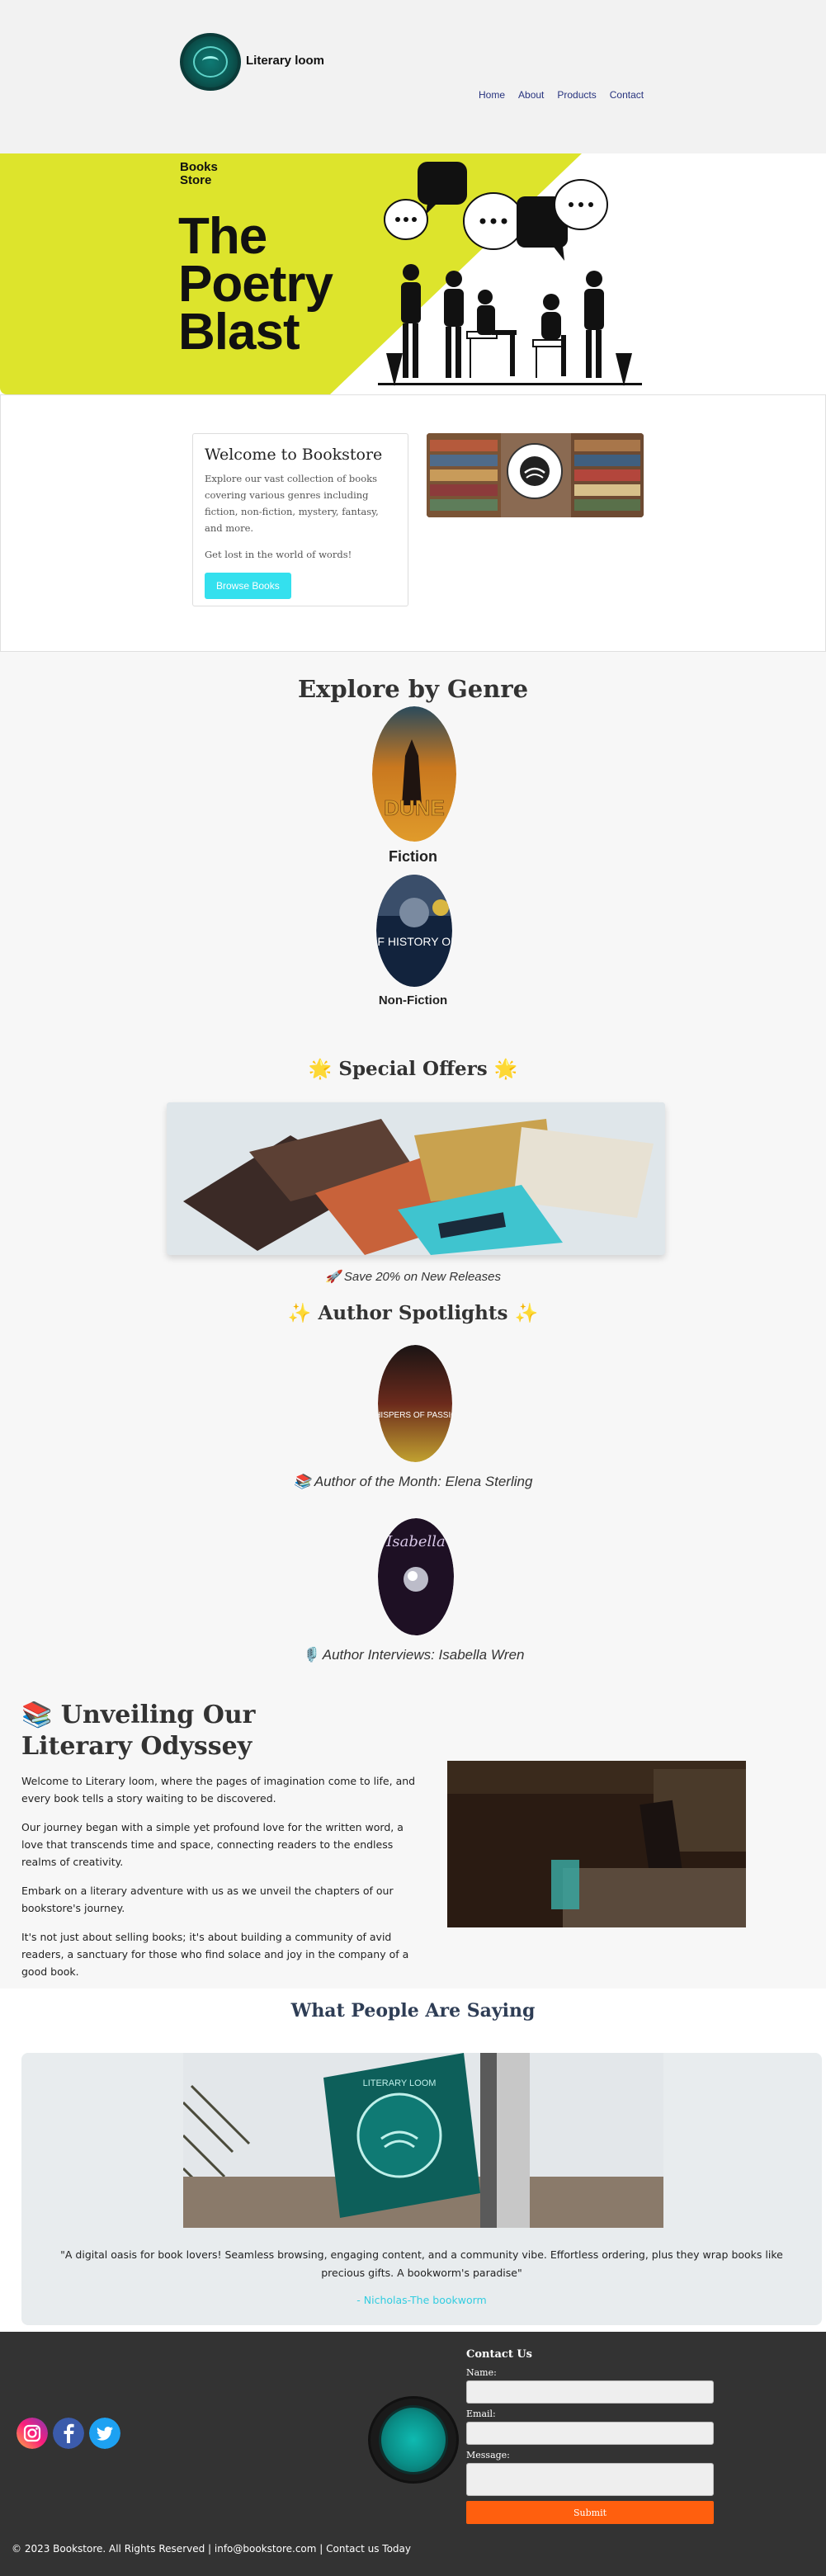 The width and height of the screenshot is (826, 2576). What do you see at coordinates (400, 2083) in the screenshot?
I see `sign-logo-text: LITERARY LOOM` at bounding box center [400, 2083].